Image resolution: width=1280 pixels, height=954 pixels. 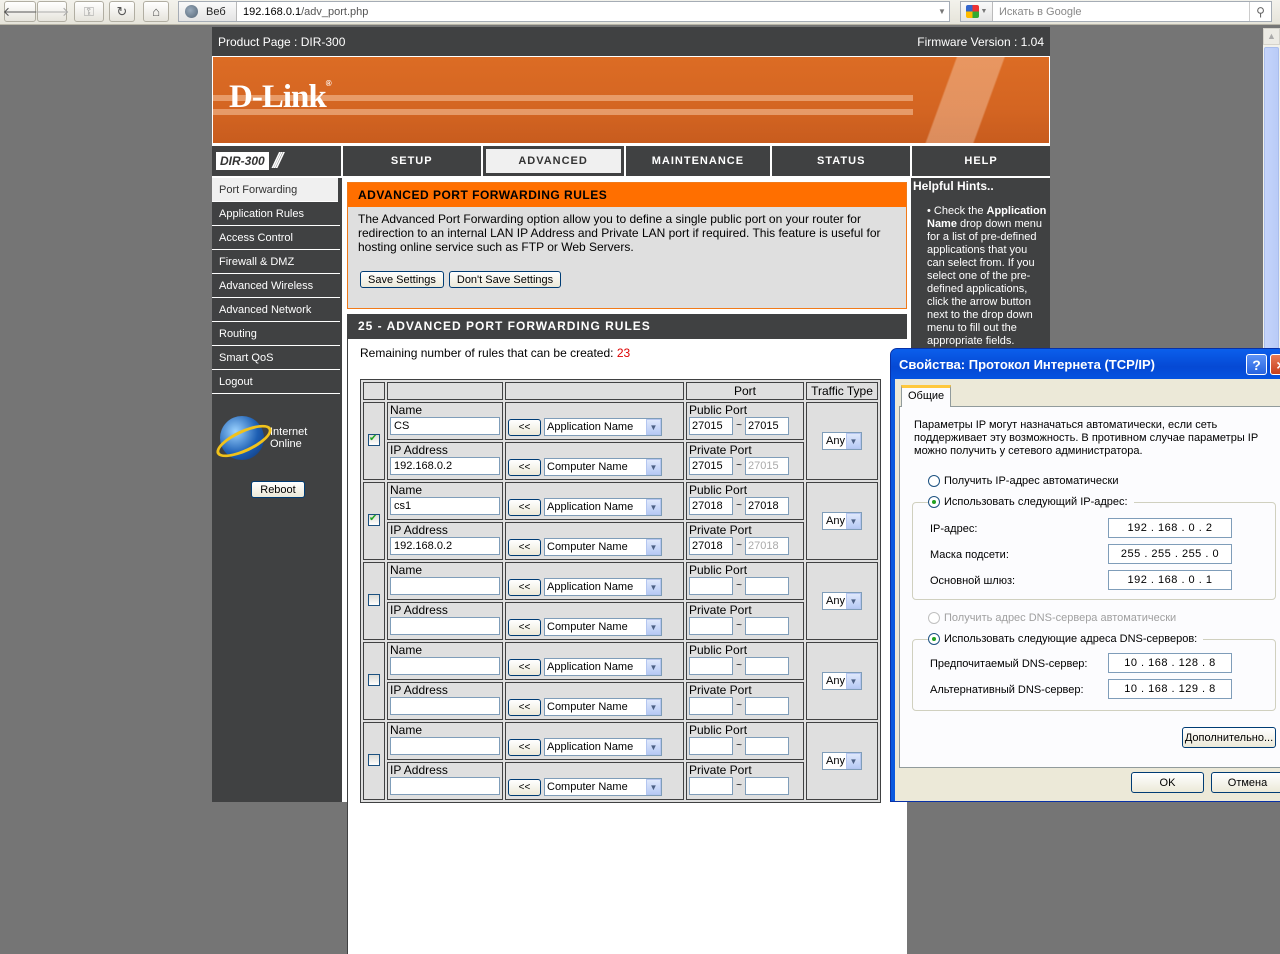 What do you see at coordinates (698, 161) in the screenshot?
I see `tab-maintenance: MAINTENANCE` at bounding box center [698, 161].